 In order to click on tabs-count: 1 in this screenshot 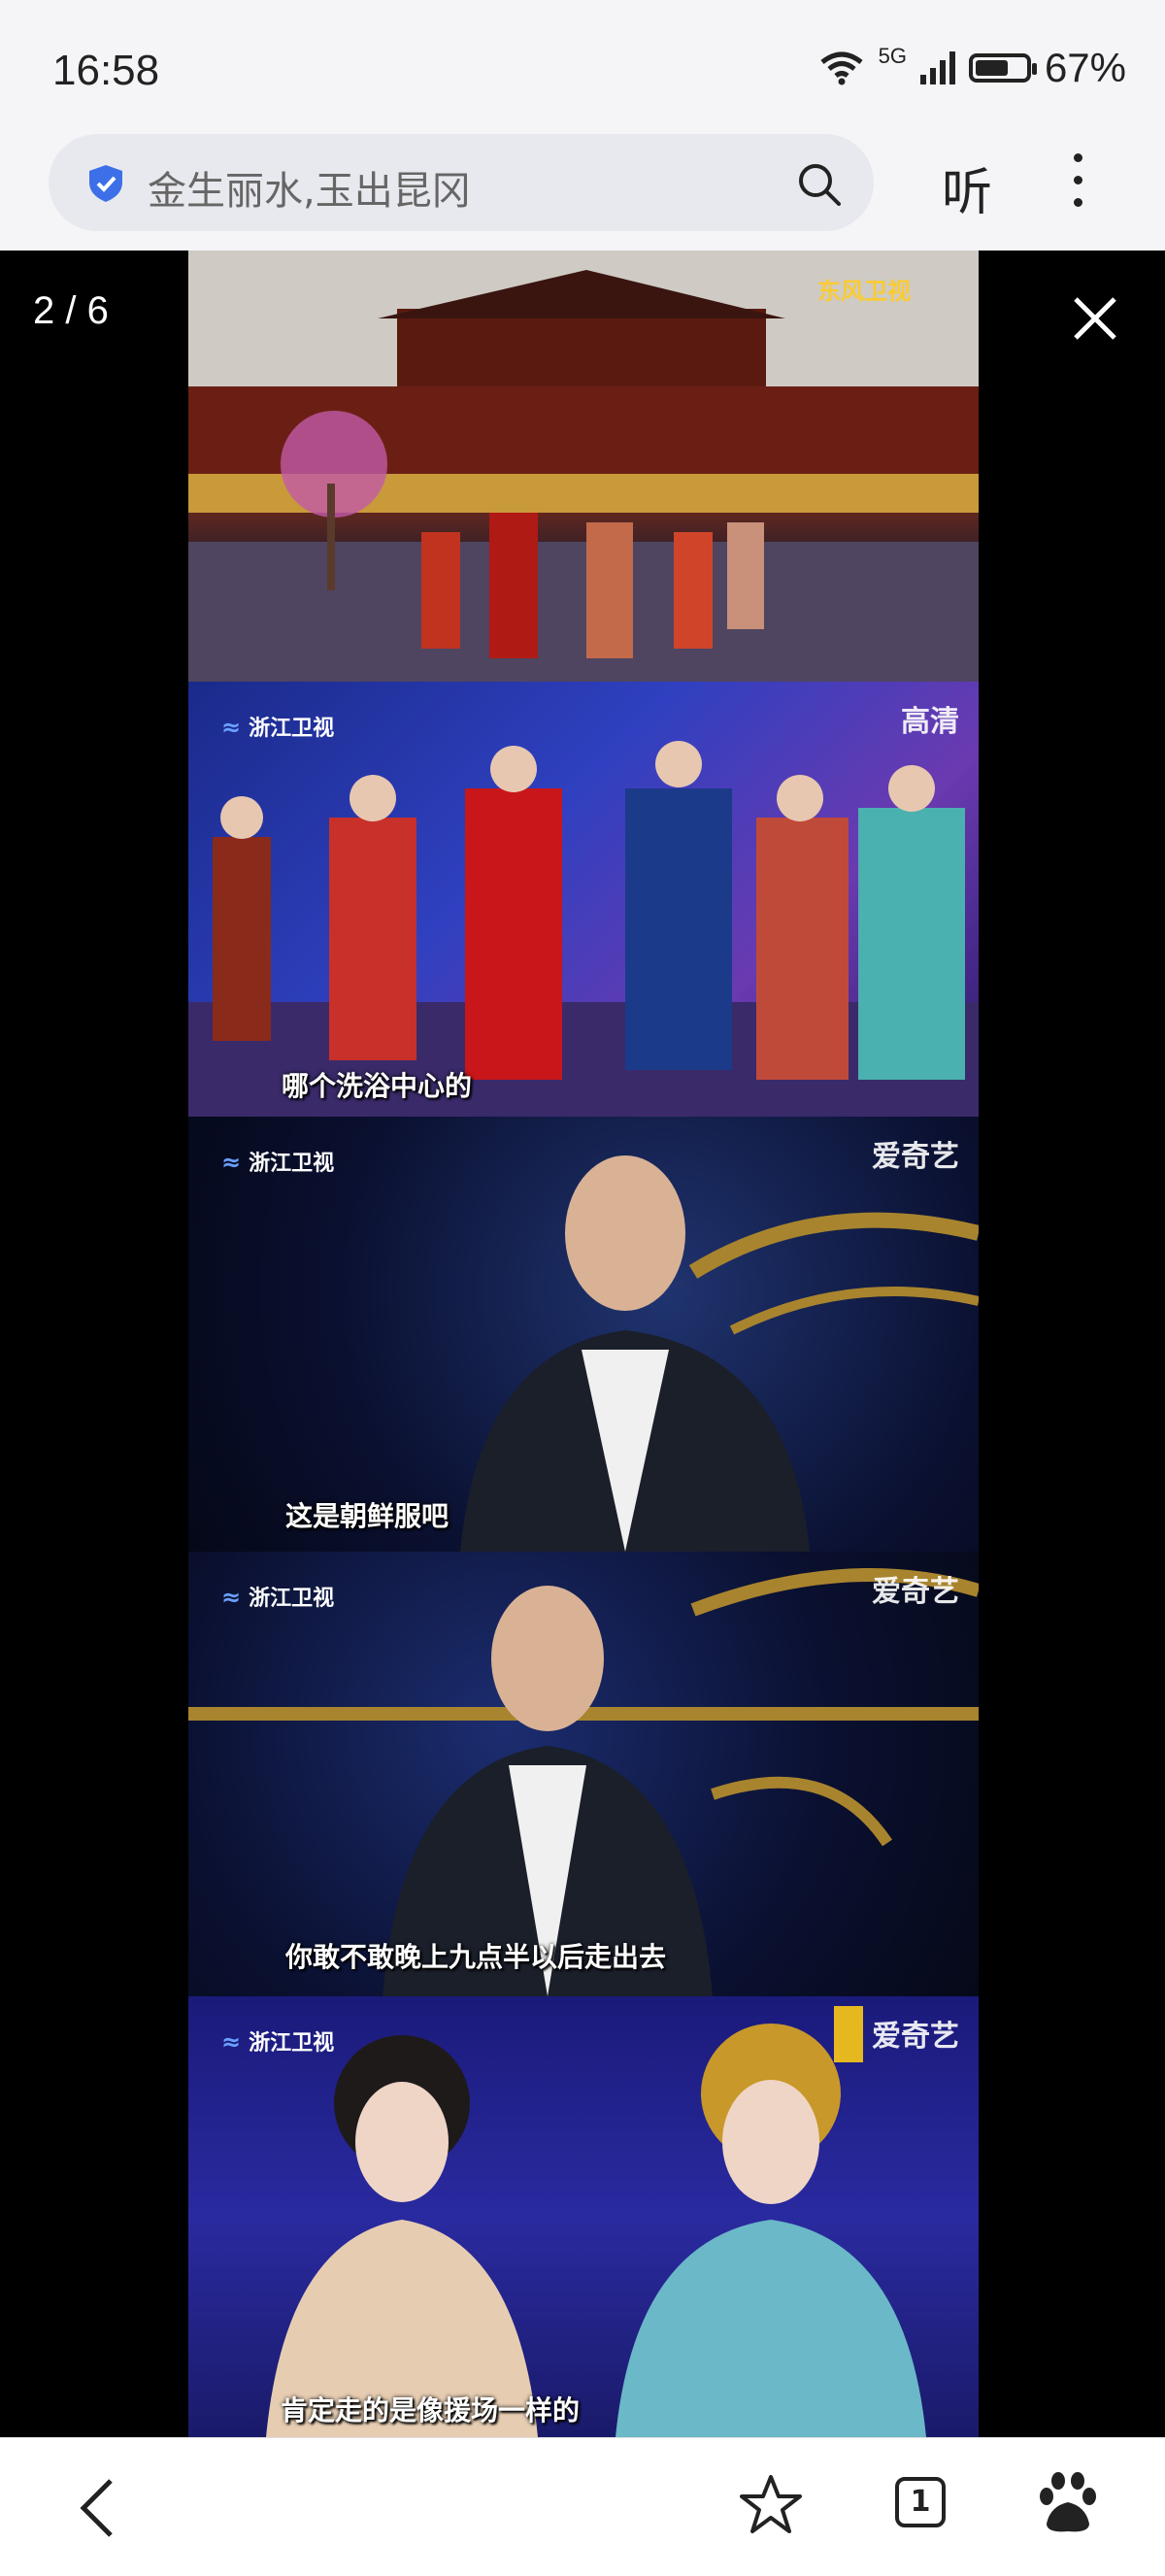, I will do `click(920, 2502)`.